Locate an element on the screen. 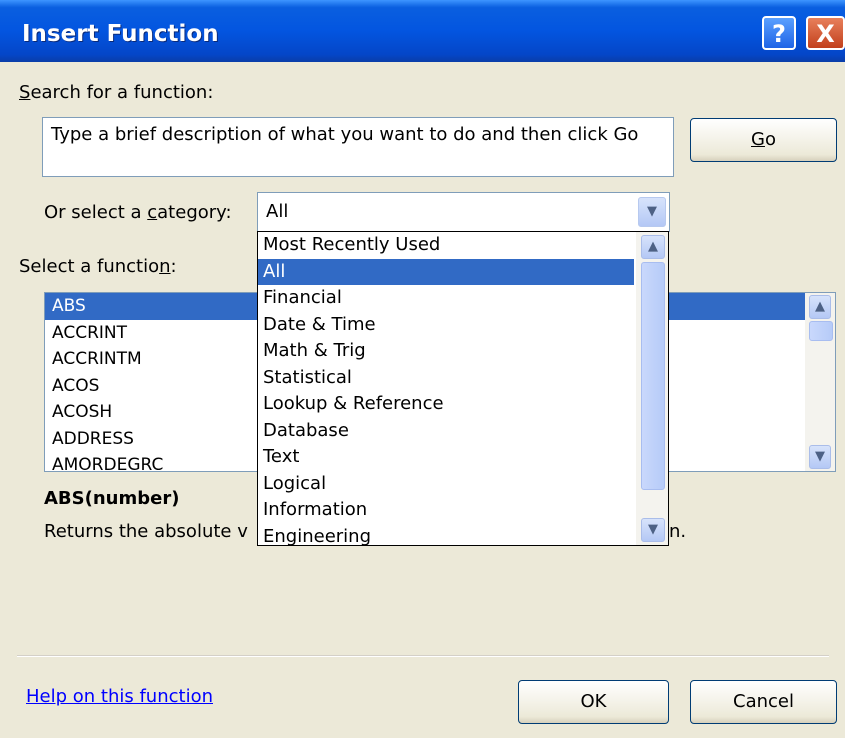  category-option: Financial is located at coordinates (463, 298).